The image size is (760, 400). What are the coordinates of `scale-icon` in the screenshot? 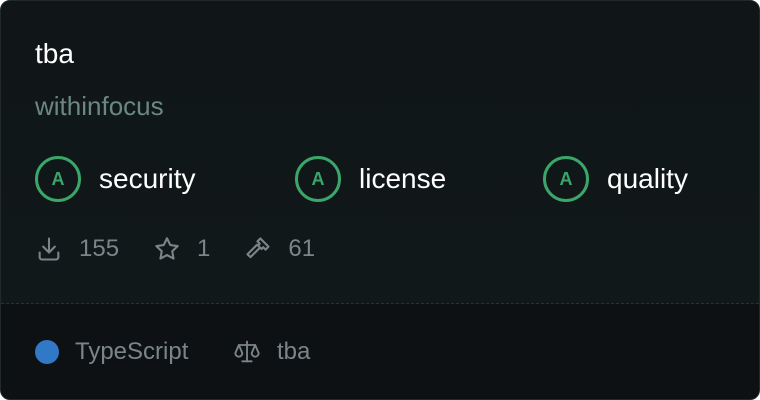 It's located at (247, 351).